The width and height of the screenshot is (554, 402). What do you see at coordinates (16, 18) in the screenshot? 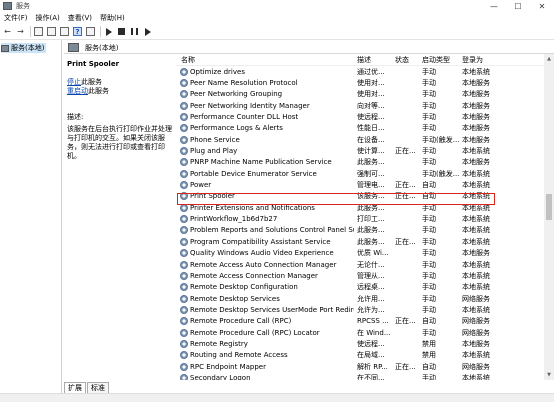
I see `menu-file: 文件(F)` at bounding box center [16, 18].